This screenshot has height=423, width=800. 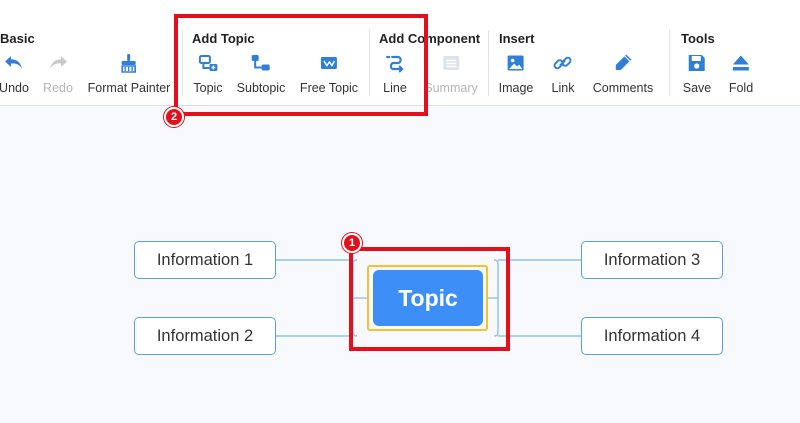 I want to click on subtopic-node-information-4: Information 4, so click(x=652, y=336).